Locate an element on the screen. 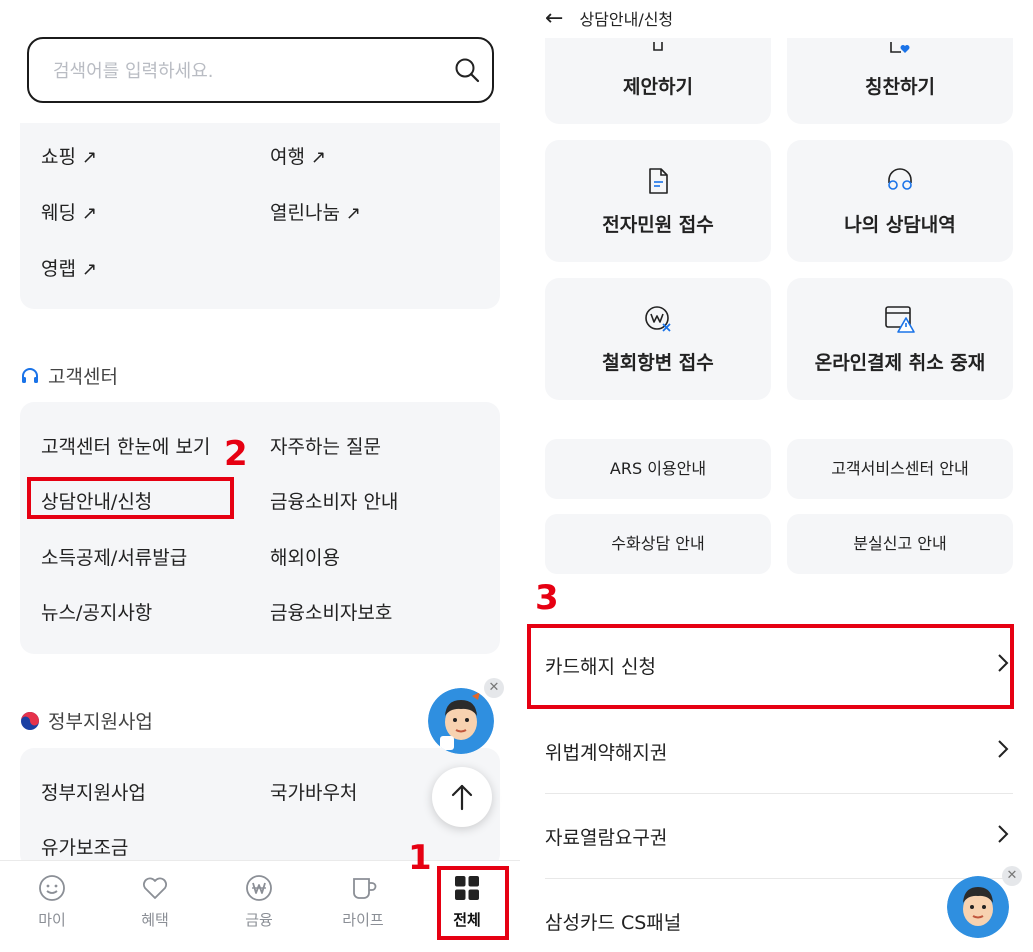 The width and height of the screenshot is (1033, 952). menu-gov-support: 정부지원사업 is located at coordinates (93, 791).